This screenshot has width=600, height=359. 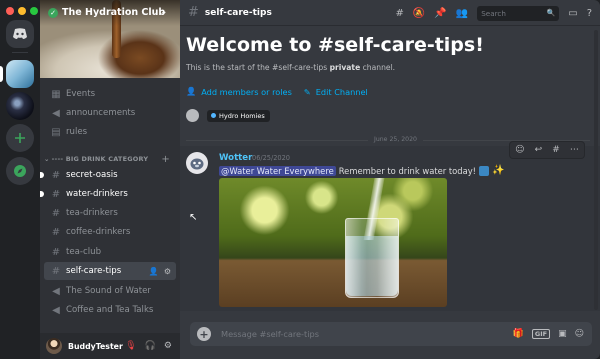 What do you see at coordinates (110, 213) in the screenshot?
I see `sidebar-item-tea-drinkers: # tea-drinkers` at bounding box center [110, 213].